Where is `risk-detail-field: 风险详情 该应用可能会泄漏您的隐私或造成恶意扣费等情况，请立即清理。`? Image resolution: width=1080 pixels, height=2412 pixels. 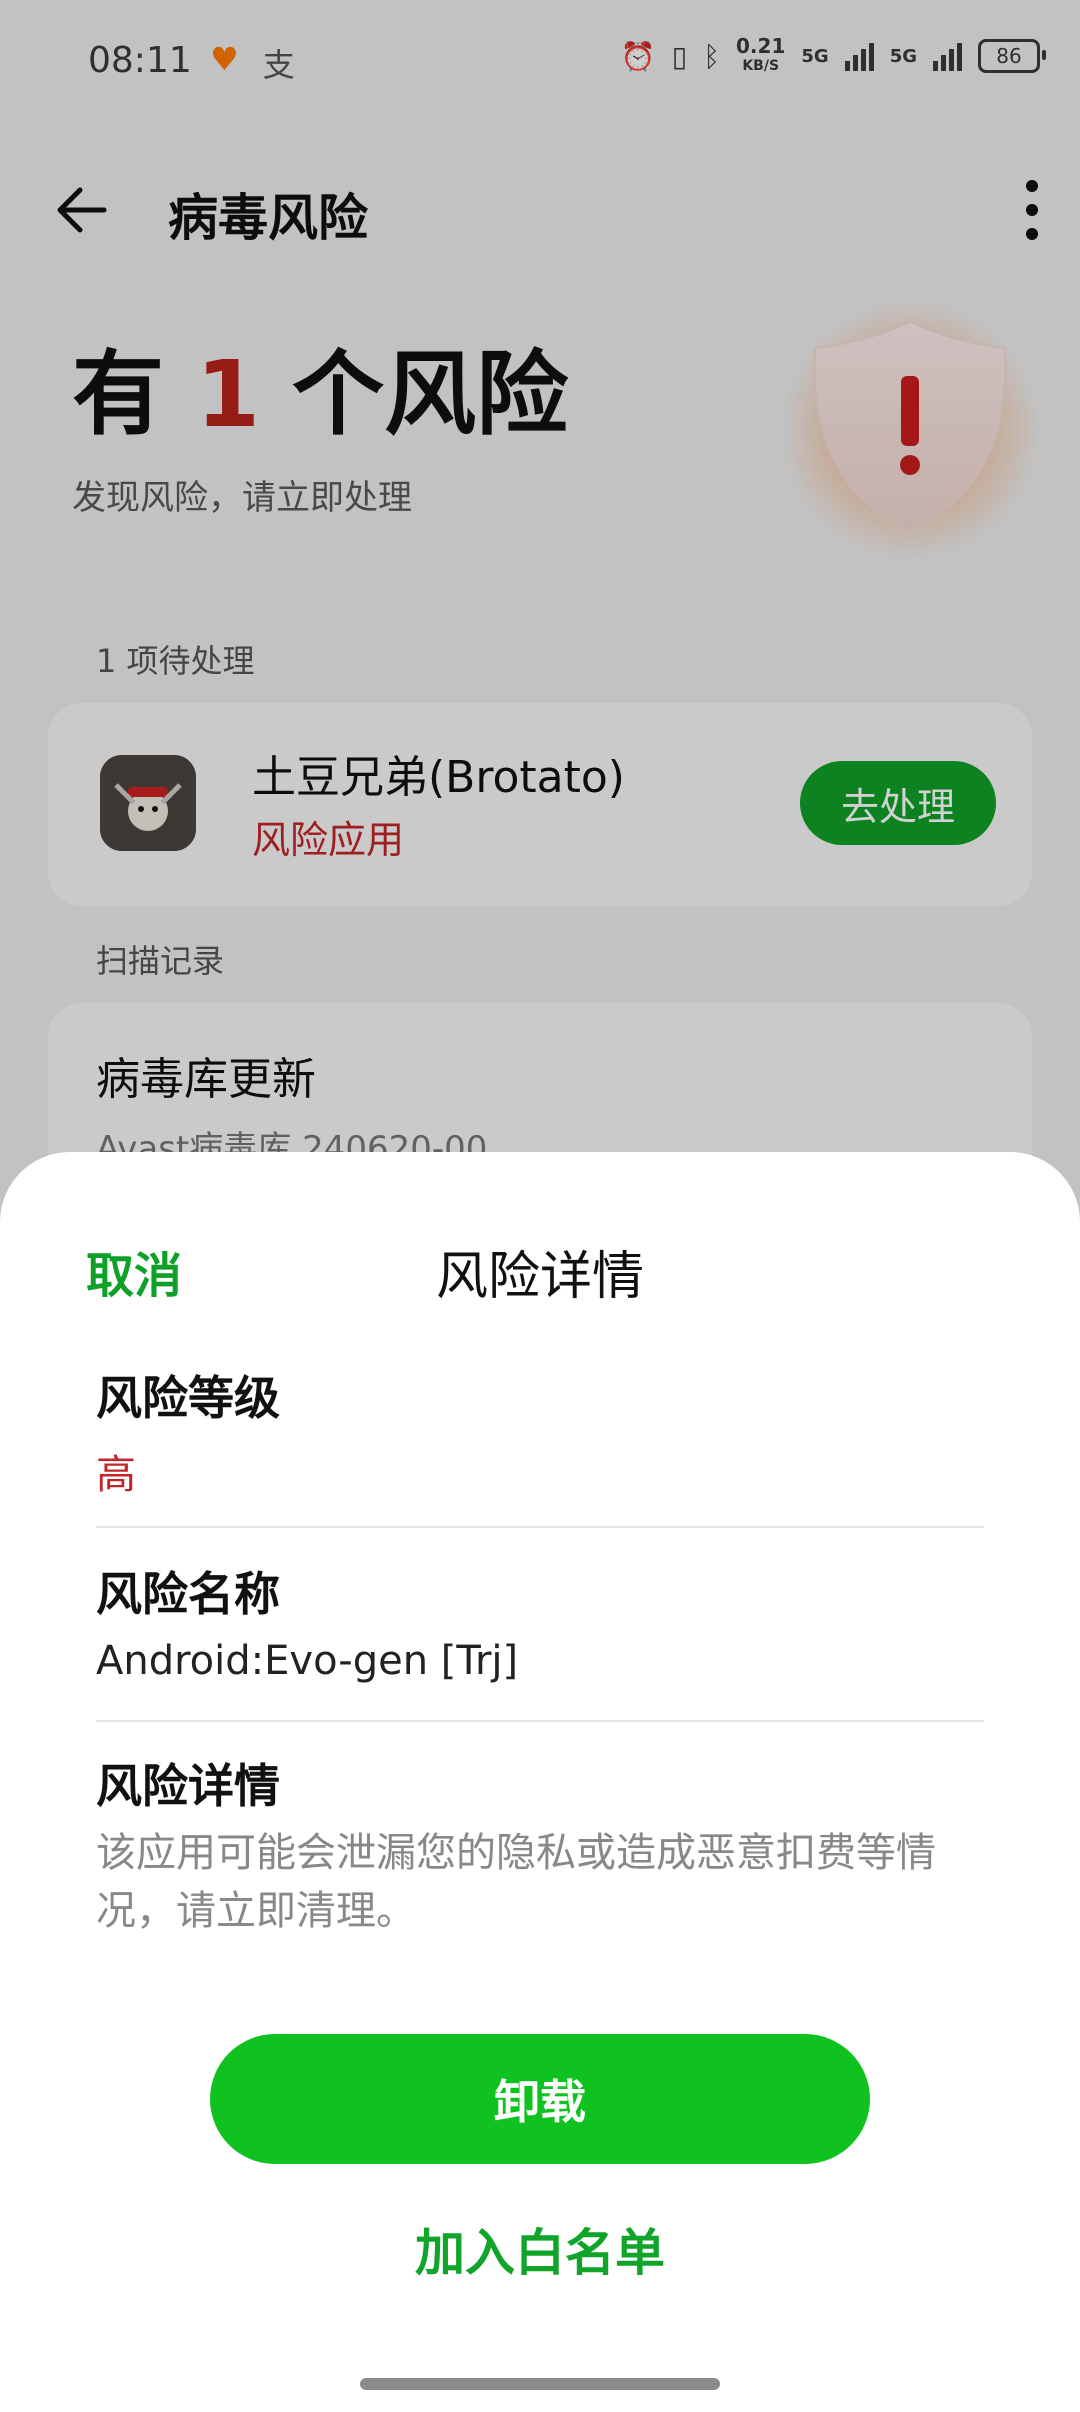 risk-detail-field: 风险详情 该应用可能会泄漏您的隐私或造成恶意扣费等情况，请立即清理。 is located at coordinates (540, 1845).